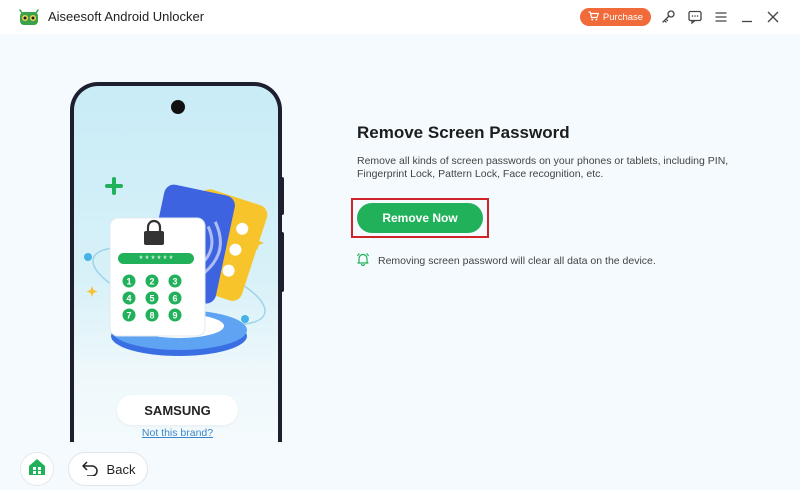 The height and width of the screenshot is (490, 800). What do you see at coordinates (178, 107) in the screenshot?
I see `camera-icon` at bounding box center [178, 107].